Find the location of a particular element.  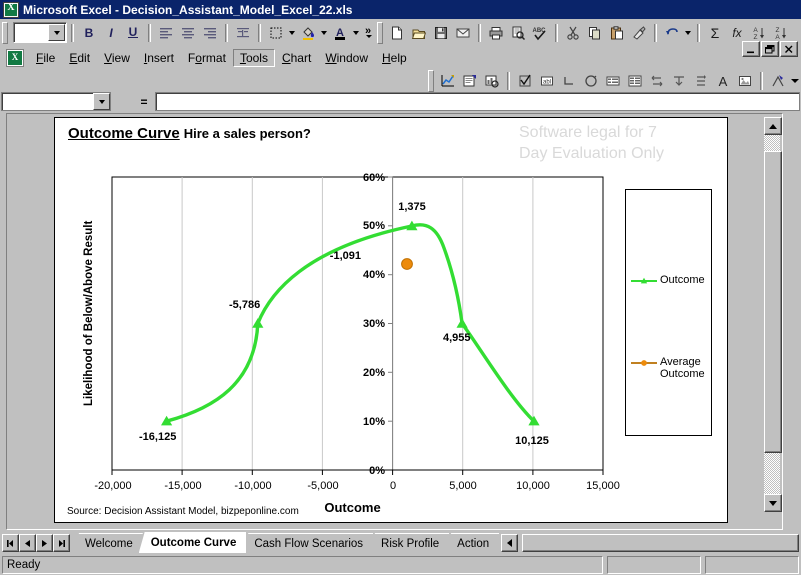

previous-sheet-button is located at coordinates (27, 543).